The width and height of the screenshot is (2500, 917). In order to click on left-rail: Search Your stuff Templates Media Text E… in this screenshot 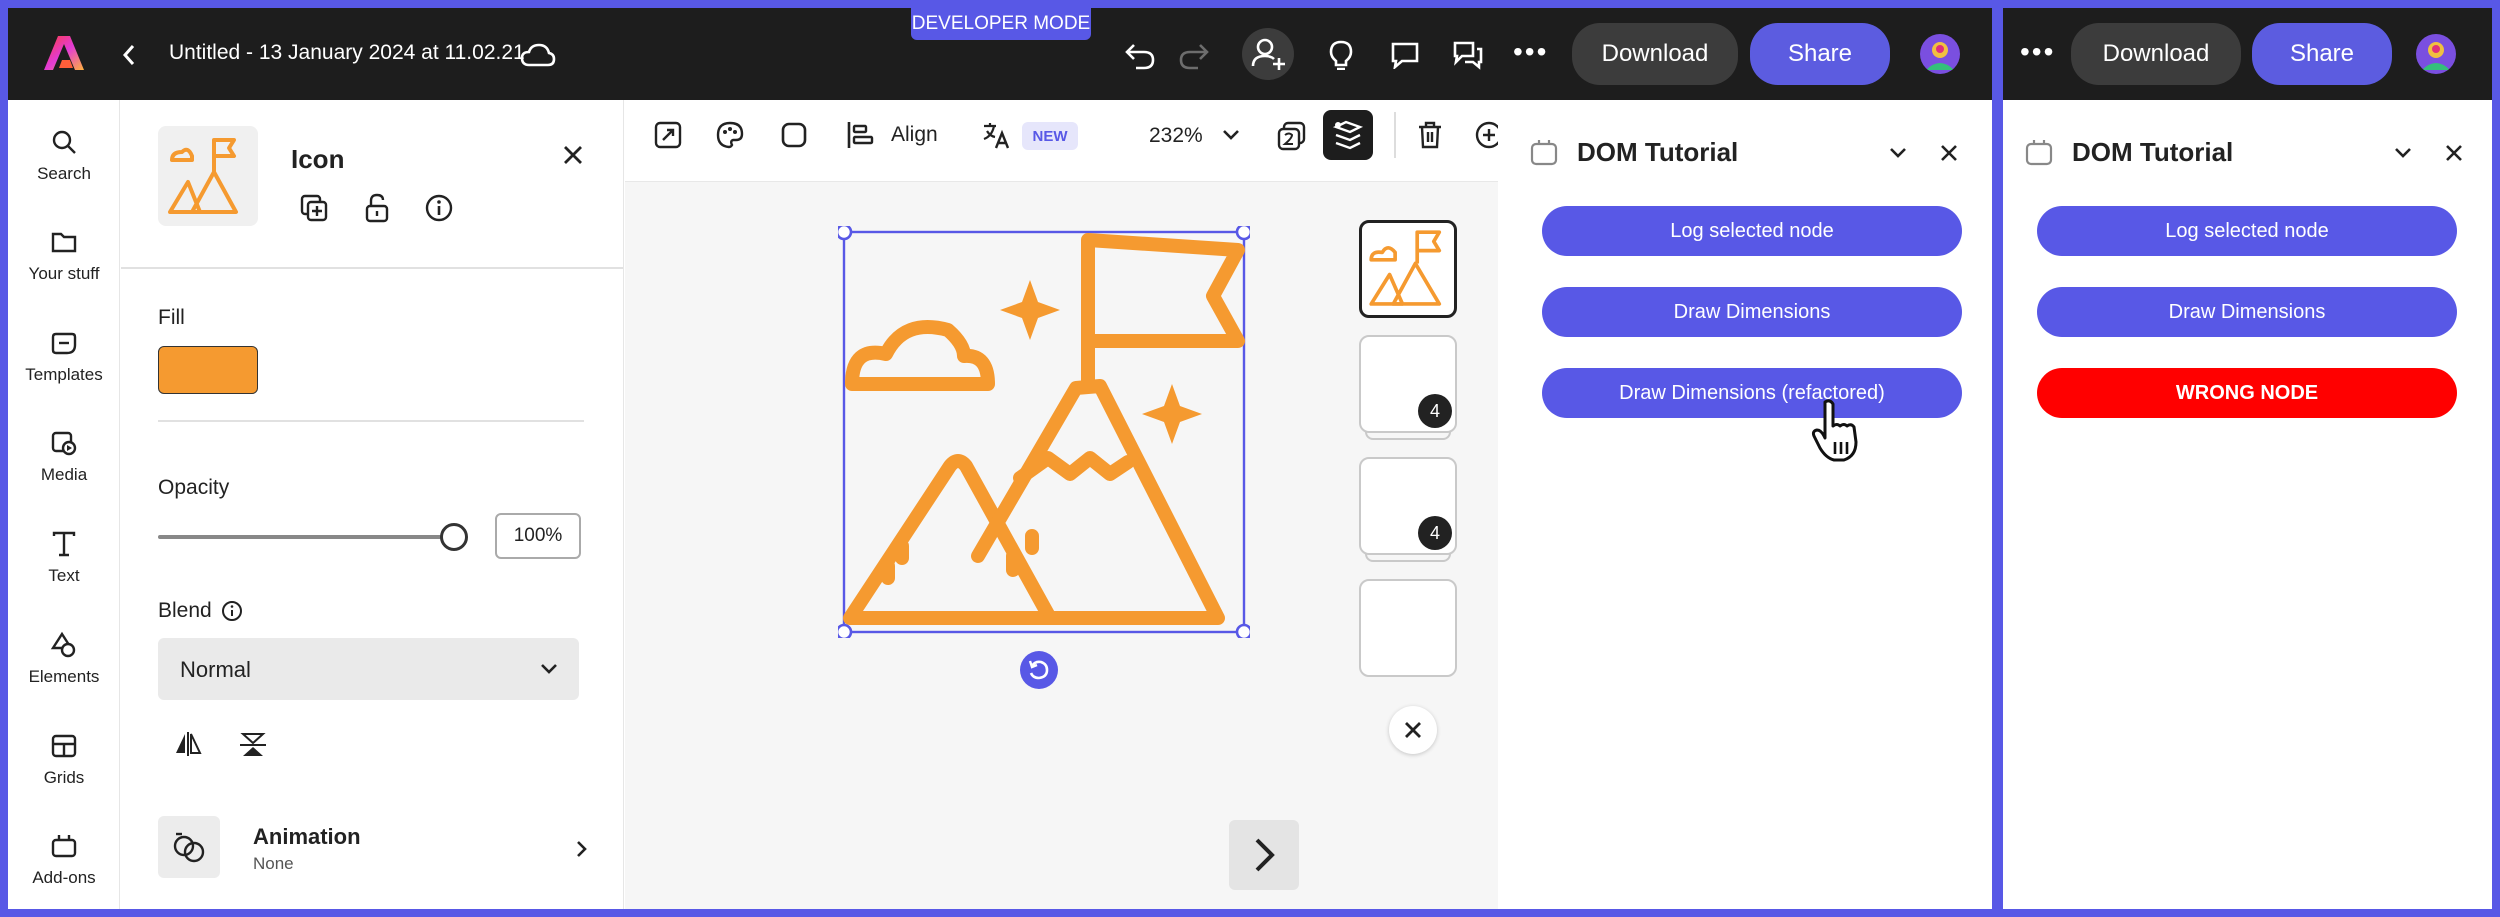, I will do `click(64, 504)`.